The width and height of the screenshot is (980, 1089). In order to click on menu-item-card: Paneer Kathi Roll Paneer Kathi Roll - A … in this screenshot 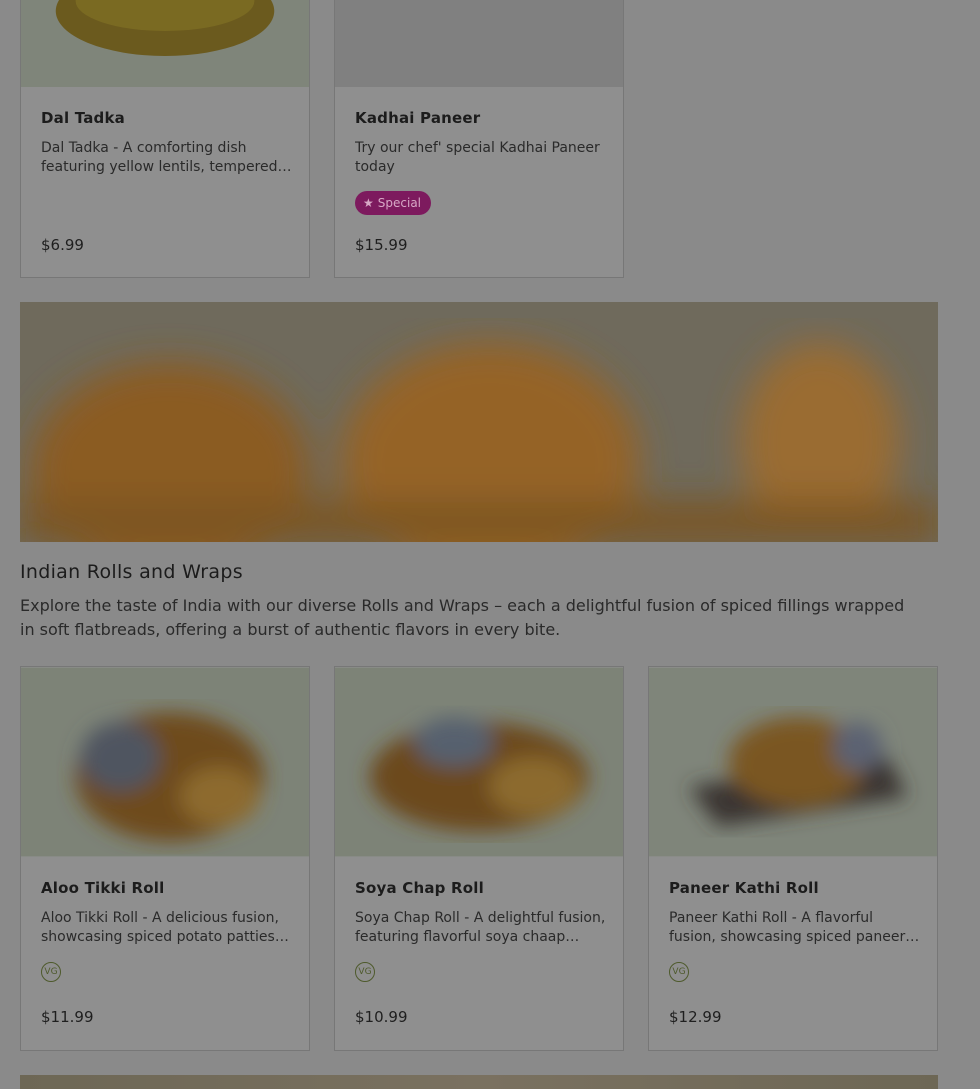, I will do `click(793, 858)`.